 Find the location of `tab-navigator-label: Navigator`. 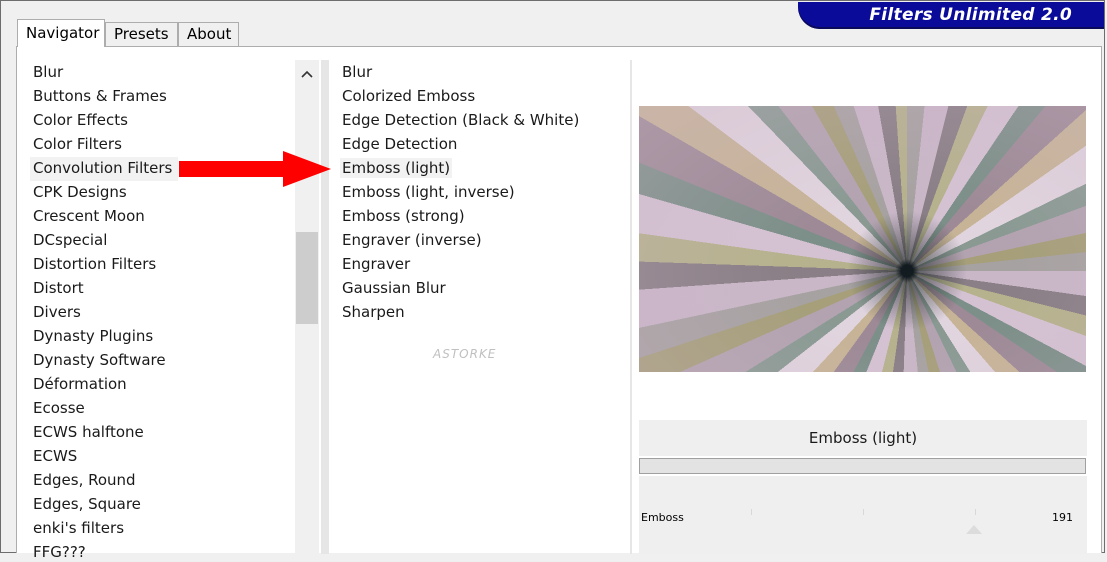

tab-navigator-label: Navigator is located at coordinates (63, 33).